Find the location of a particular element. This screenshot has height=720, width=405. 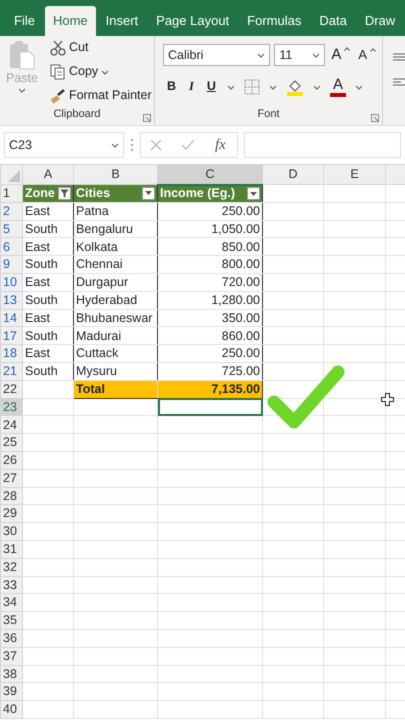

align-top-icon is located at coordinates (399, 56).